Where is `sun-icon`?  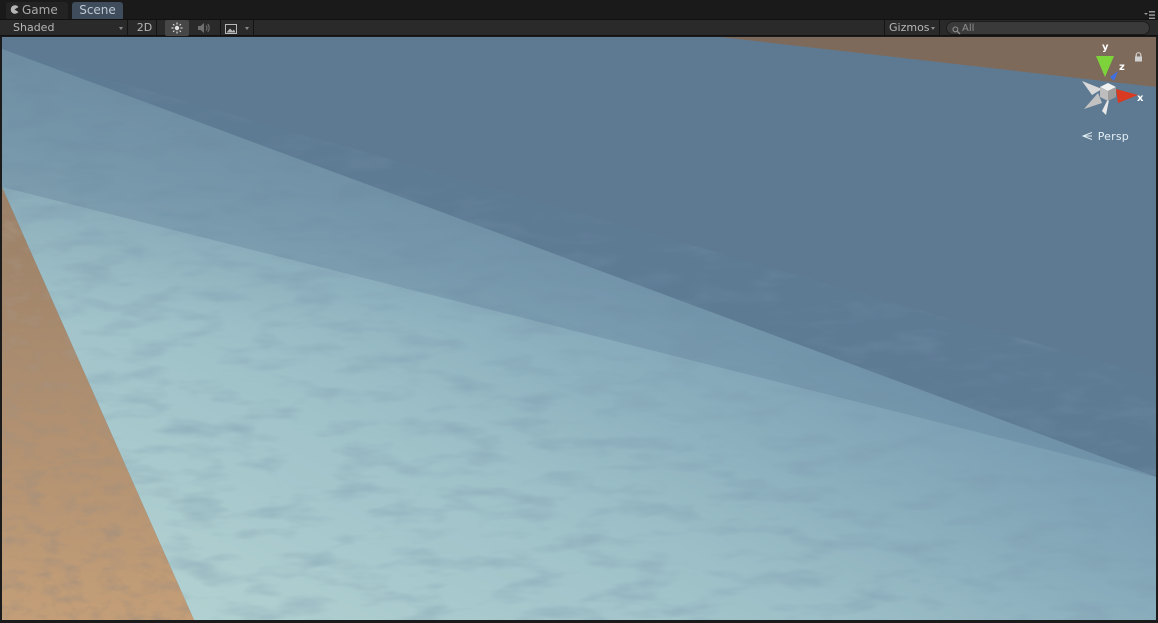
sun-icon is located at coordinates (177, 30).